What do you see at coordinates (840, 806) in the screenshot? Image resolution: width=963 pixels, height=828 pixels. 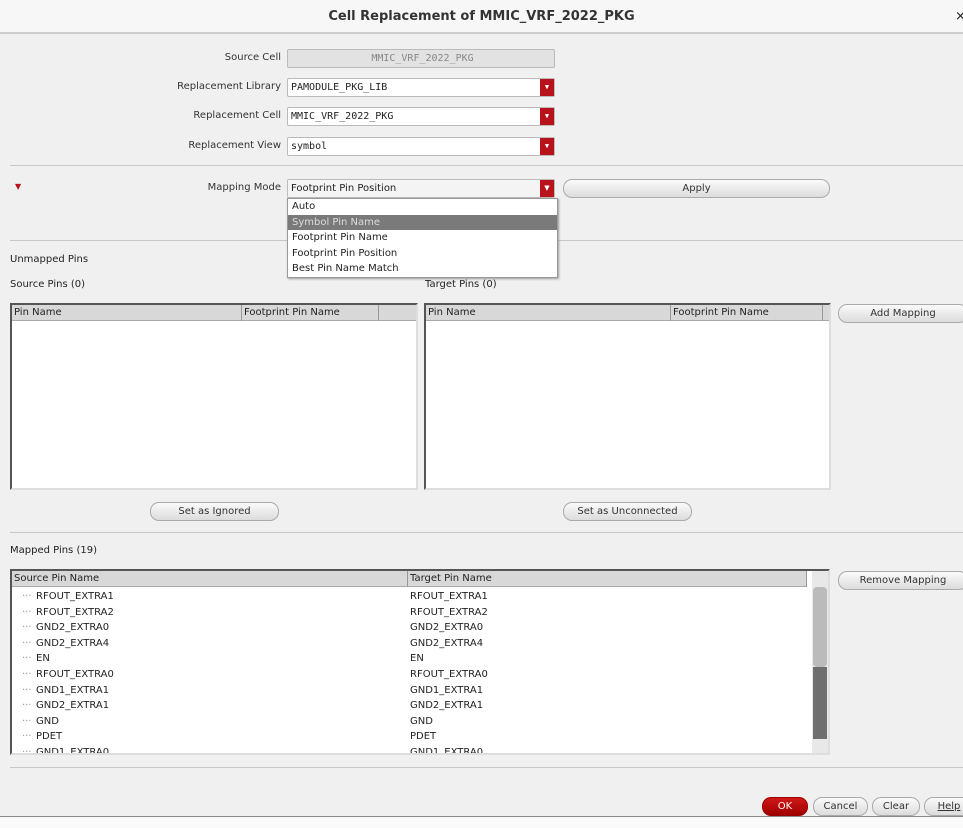 I see `cancel-button: Cancel` at bounding box center [840, 806].